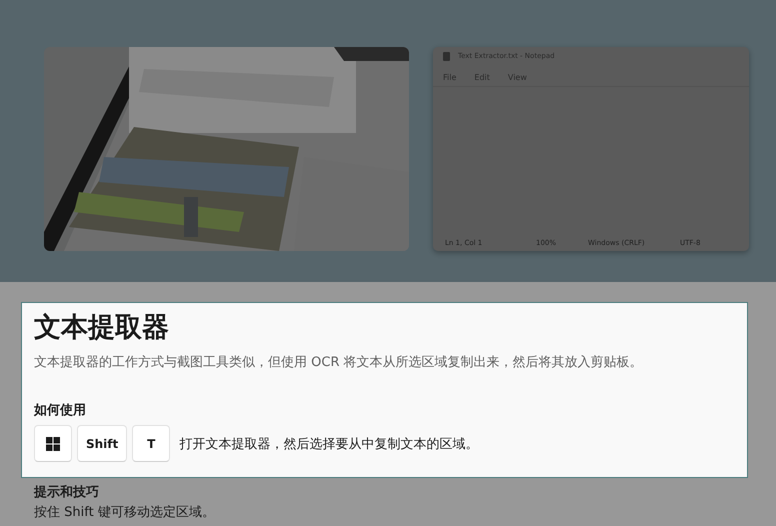 The width and height of the screenshot is (776, 526). What do you see at coordinates (66, 492) in the screenshot?
I see `tips-heading: 提示和技巧` at bounding box center [66, 492].